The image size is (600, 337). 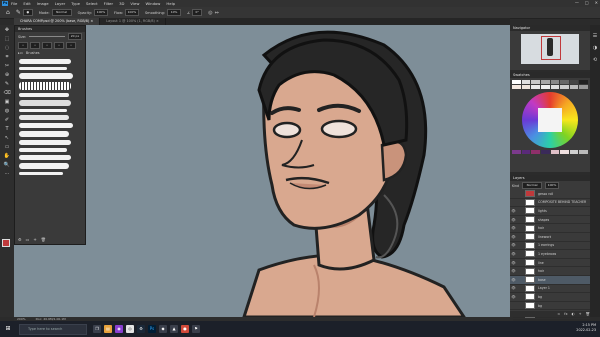 I want to click on mask-icon: ◐, so click(x=573, y=314).